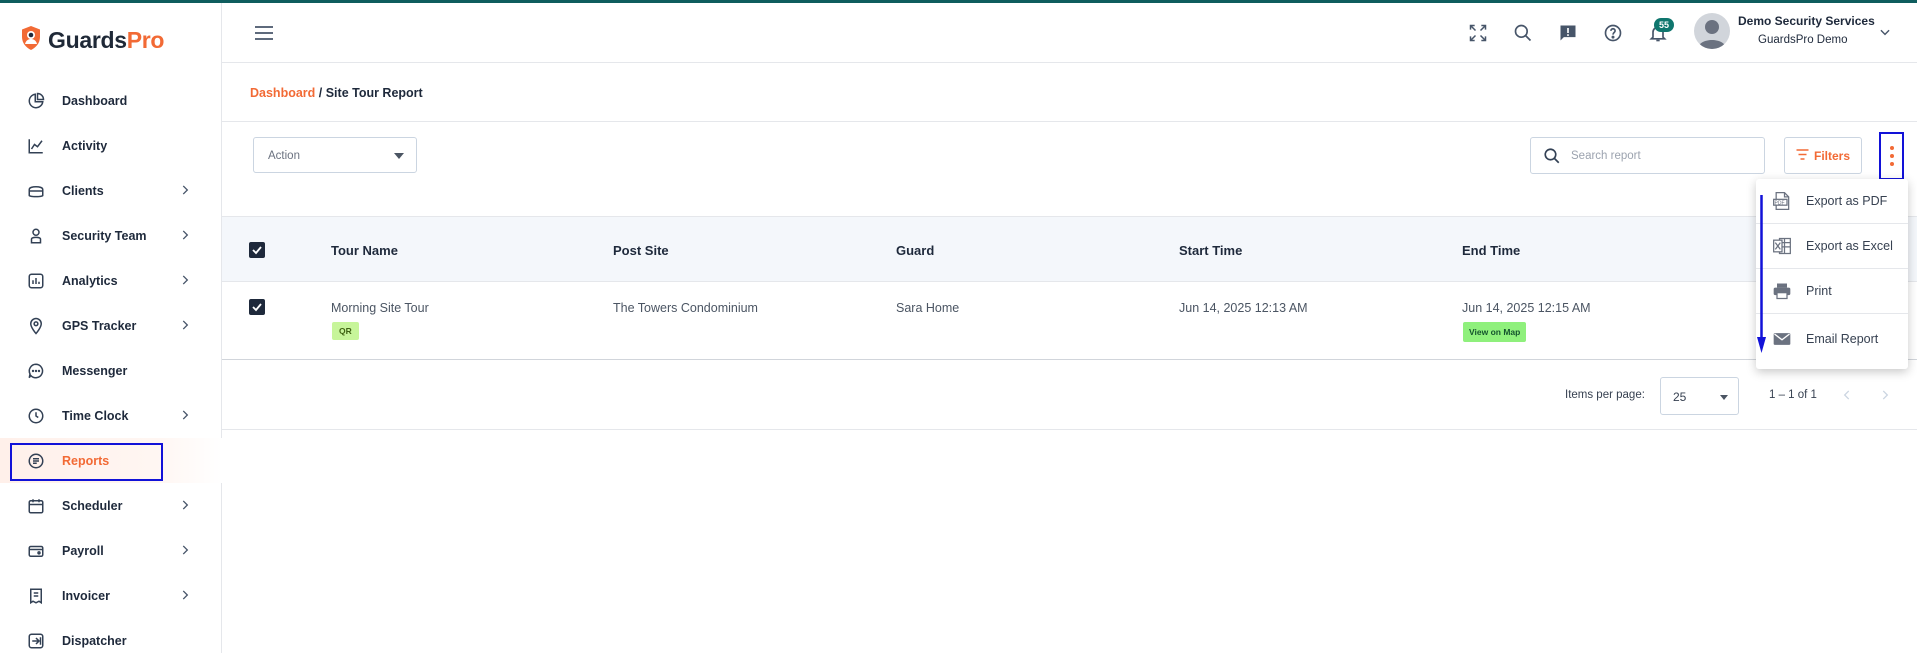  Describe the element at coordinates (374, 93) in the screenshot. I see `page-title: Site Tour Report` at that location.